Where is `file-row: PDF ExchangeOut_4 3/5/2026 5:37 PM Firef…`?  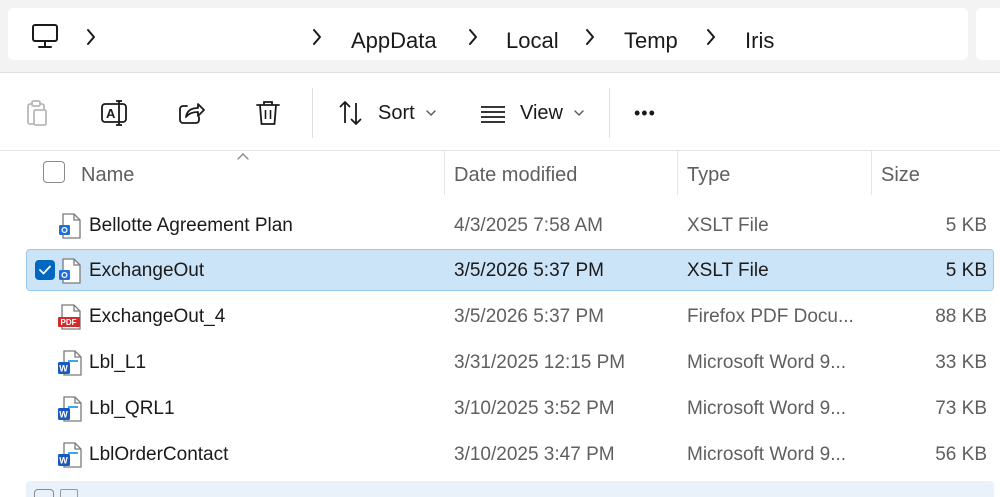 file-row: PDF ExchangeOut_4 3/5/2026 5:37 PM Firef… is located at coordinates (510, 316).